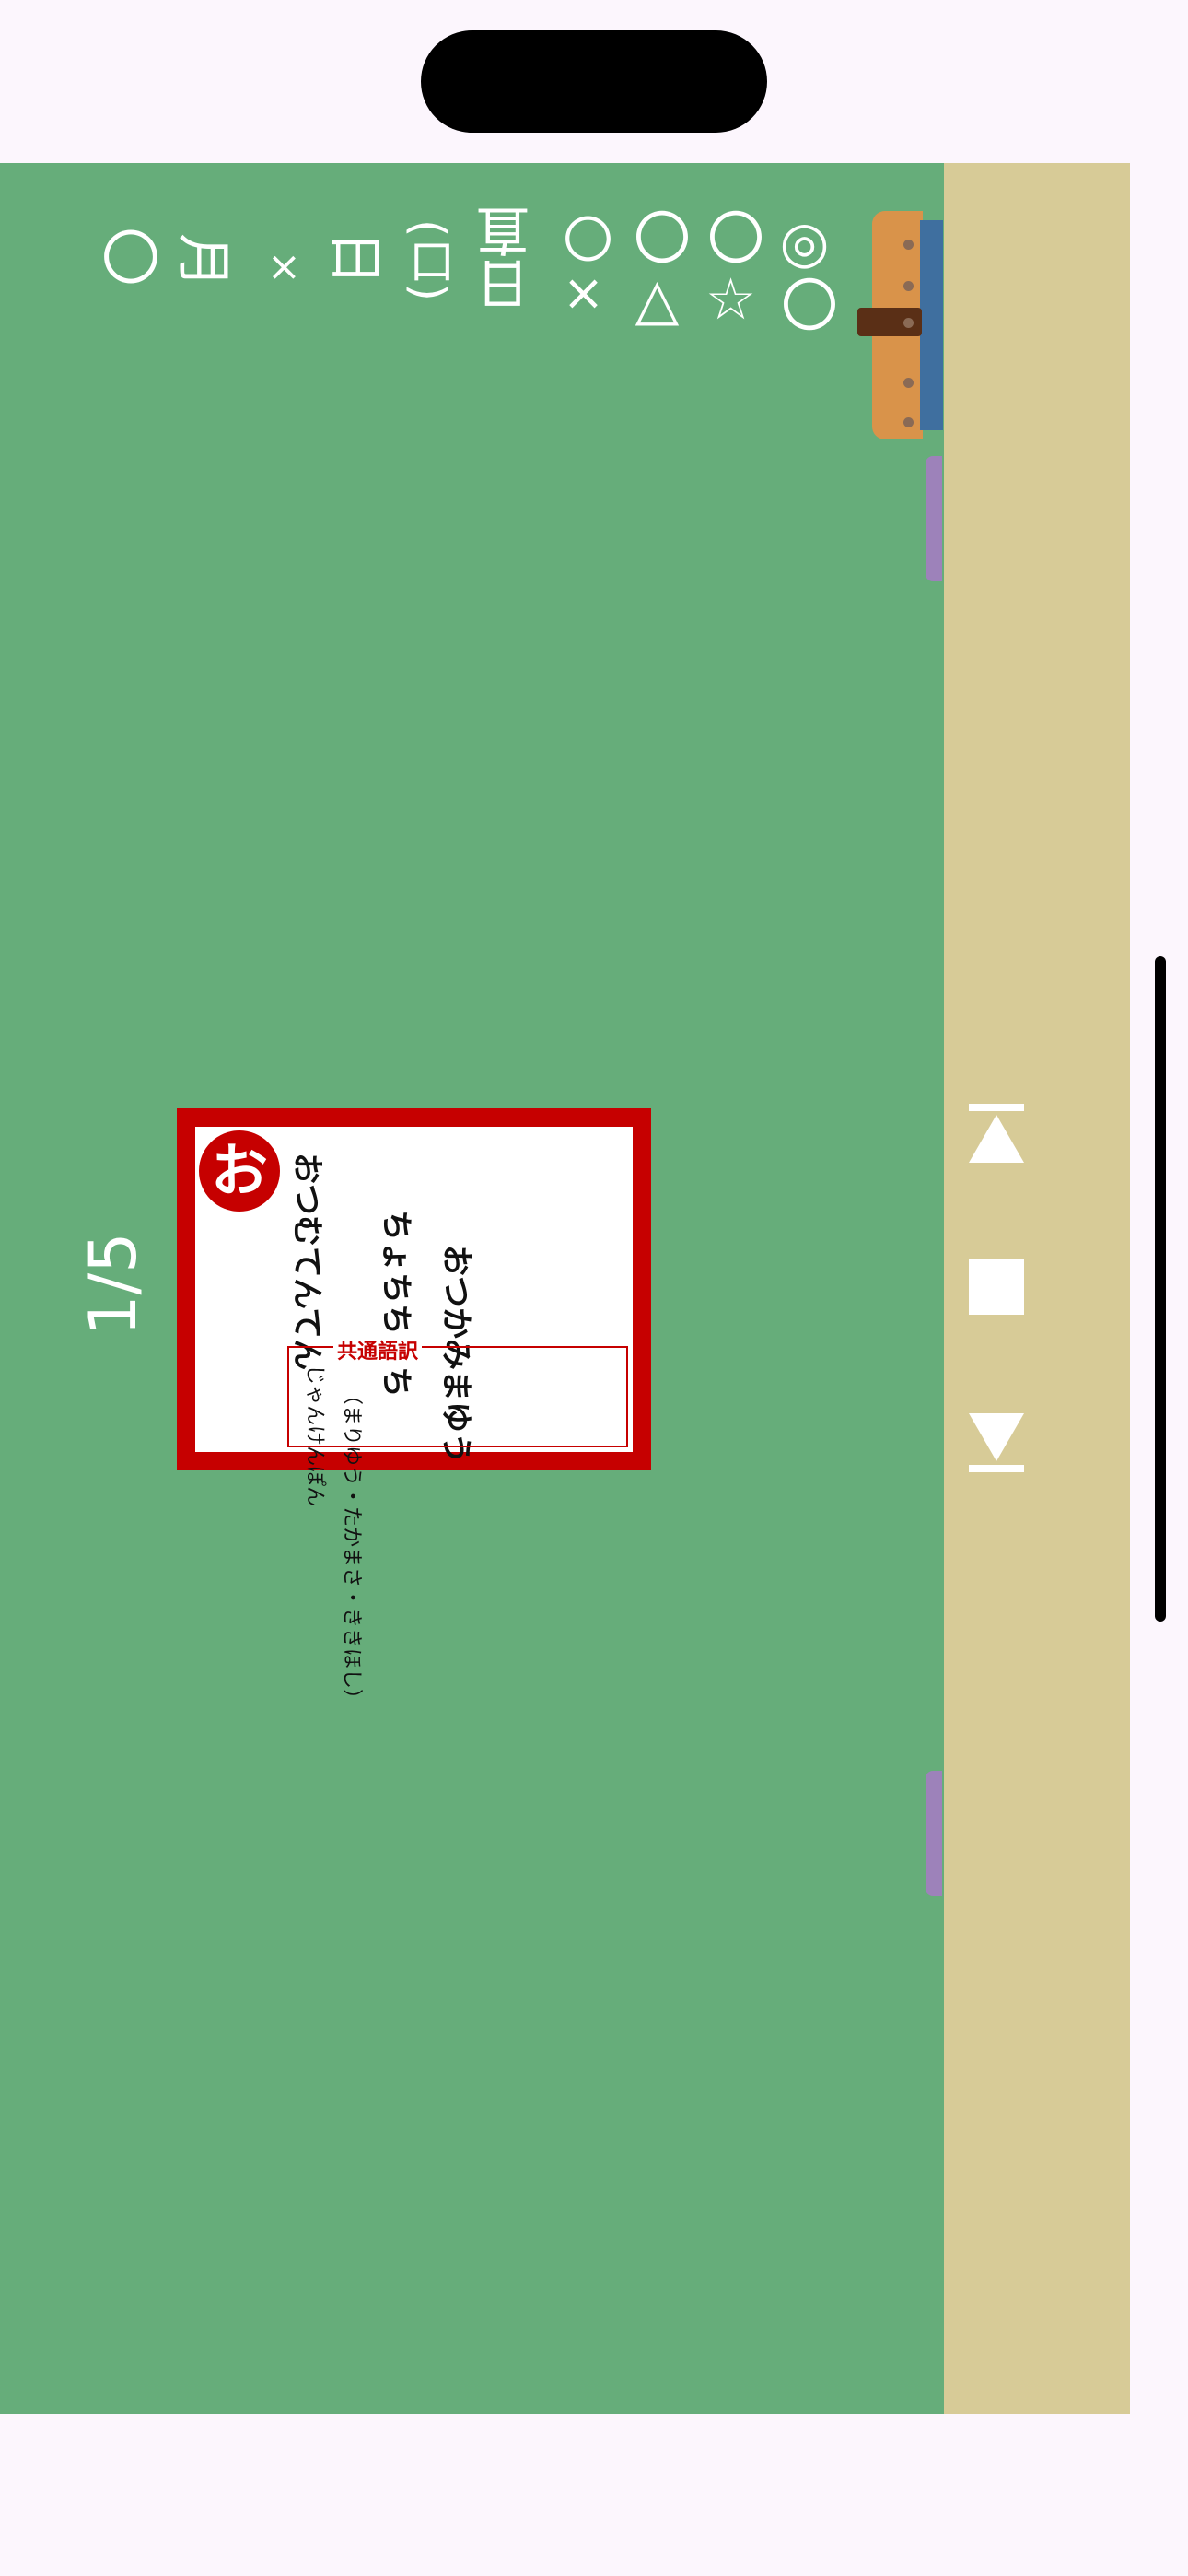  I want to click on date-times: ×, so click(284, 266).